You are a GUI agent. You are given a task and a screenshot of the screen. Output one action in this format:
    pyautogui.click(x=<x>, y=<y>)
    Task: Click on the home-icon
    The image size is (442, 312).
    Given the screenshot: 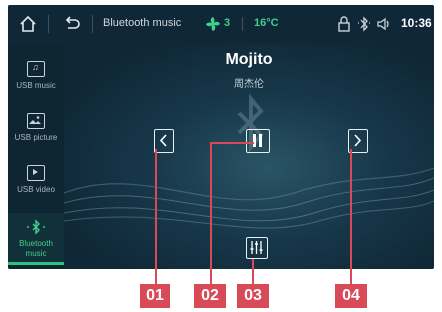 What is the action you would take?
    pyautogui.click(x=28, y=24)
    